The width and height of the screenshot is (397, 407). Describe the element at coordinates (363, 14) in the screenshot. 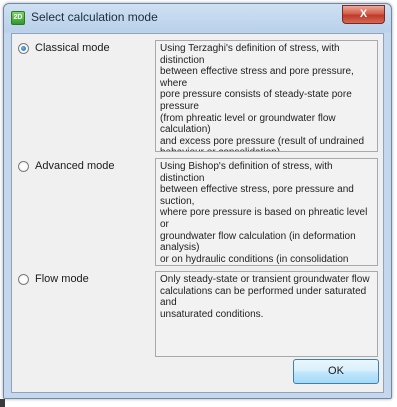

I see `close-button: X` at that location.